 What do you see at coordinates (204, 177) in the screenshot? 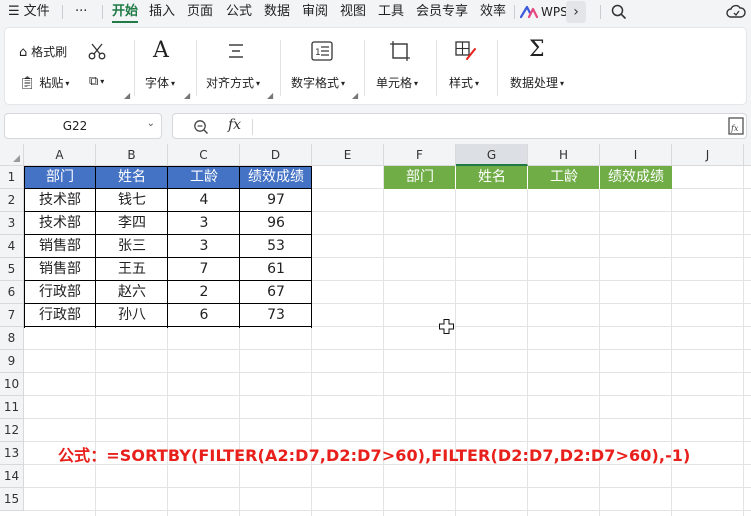
I see `source-header-cell: 工龄` at bounding box center [204, 177].